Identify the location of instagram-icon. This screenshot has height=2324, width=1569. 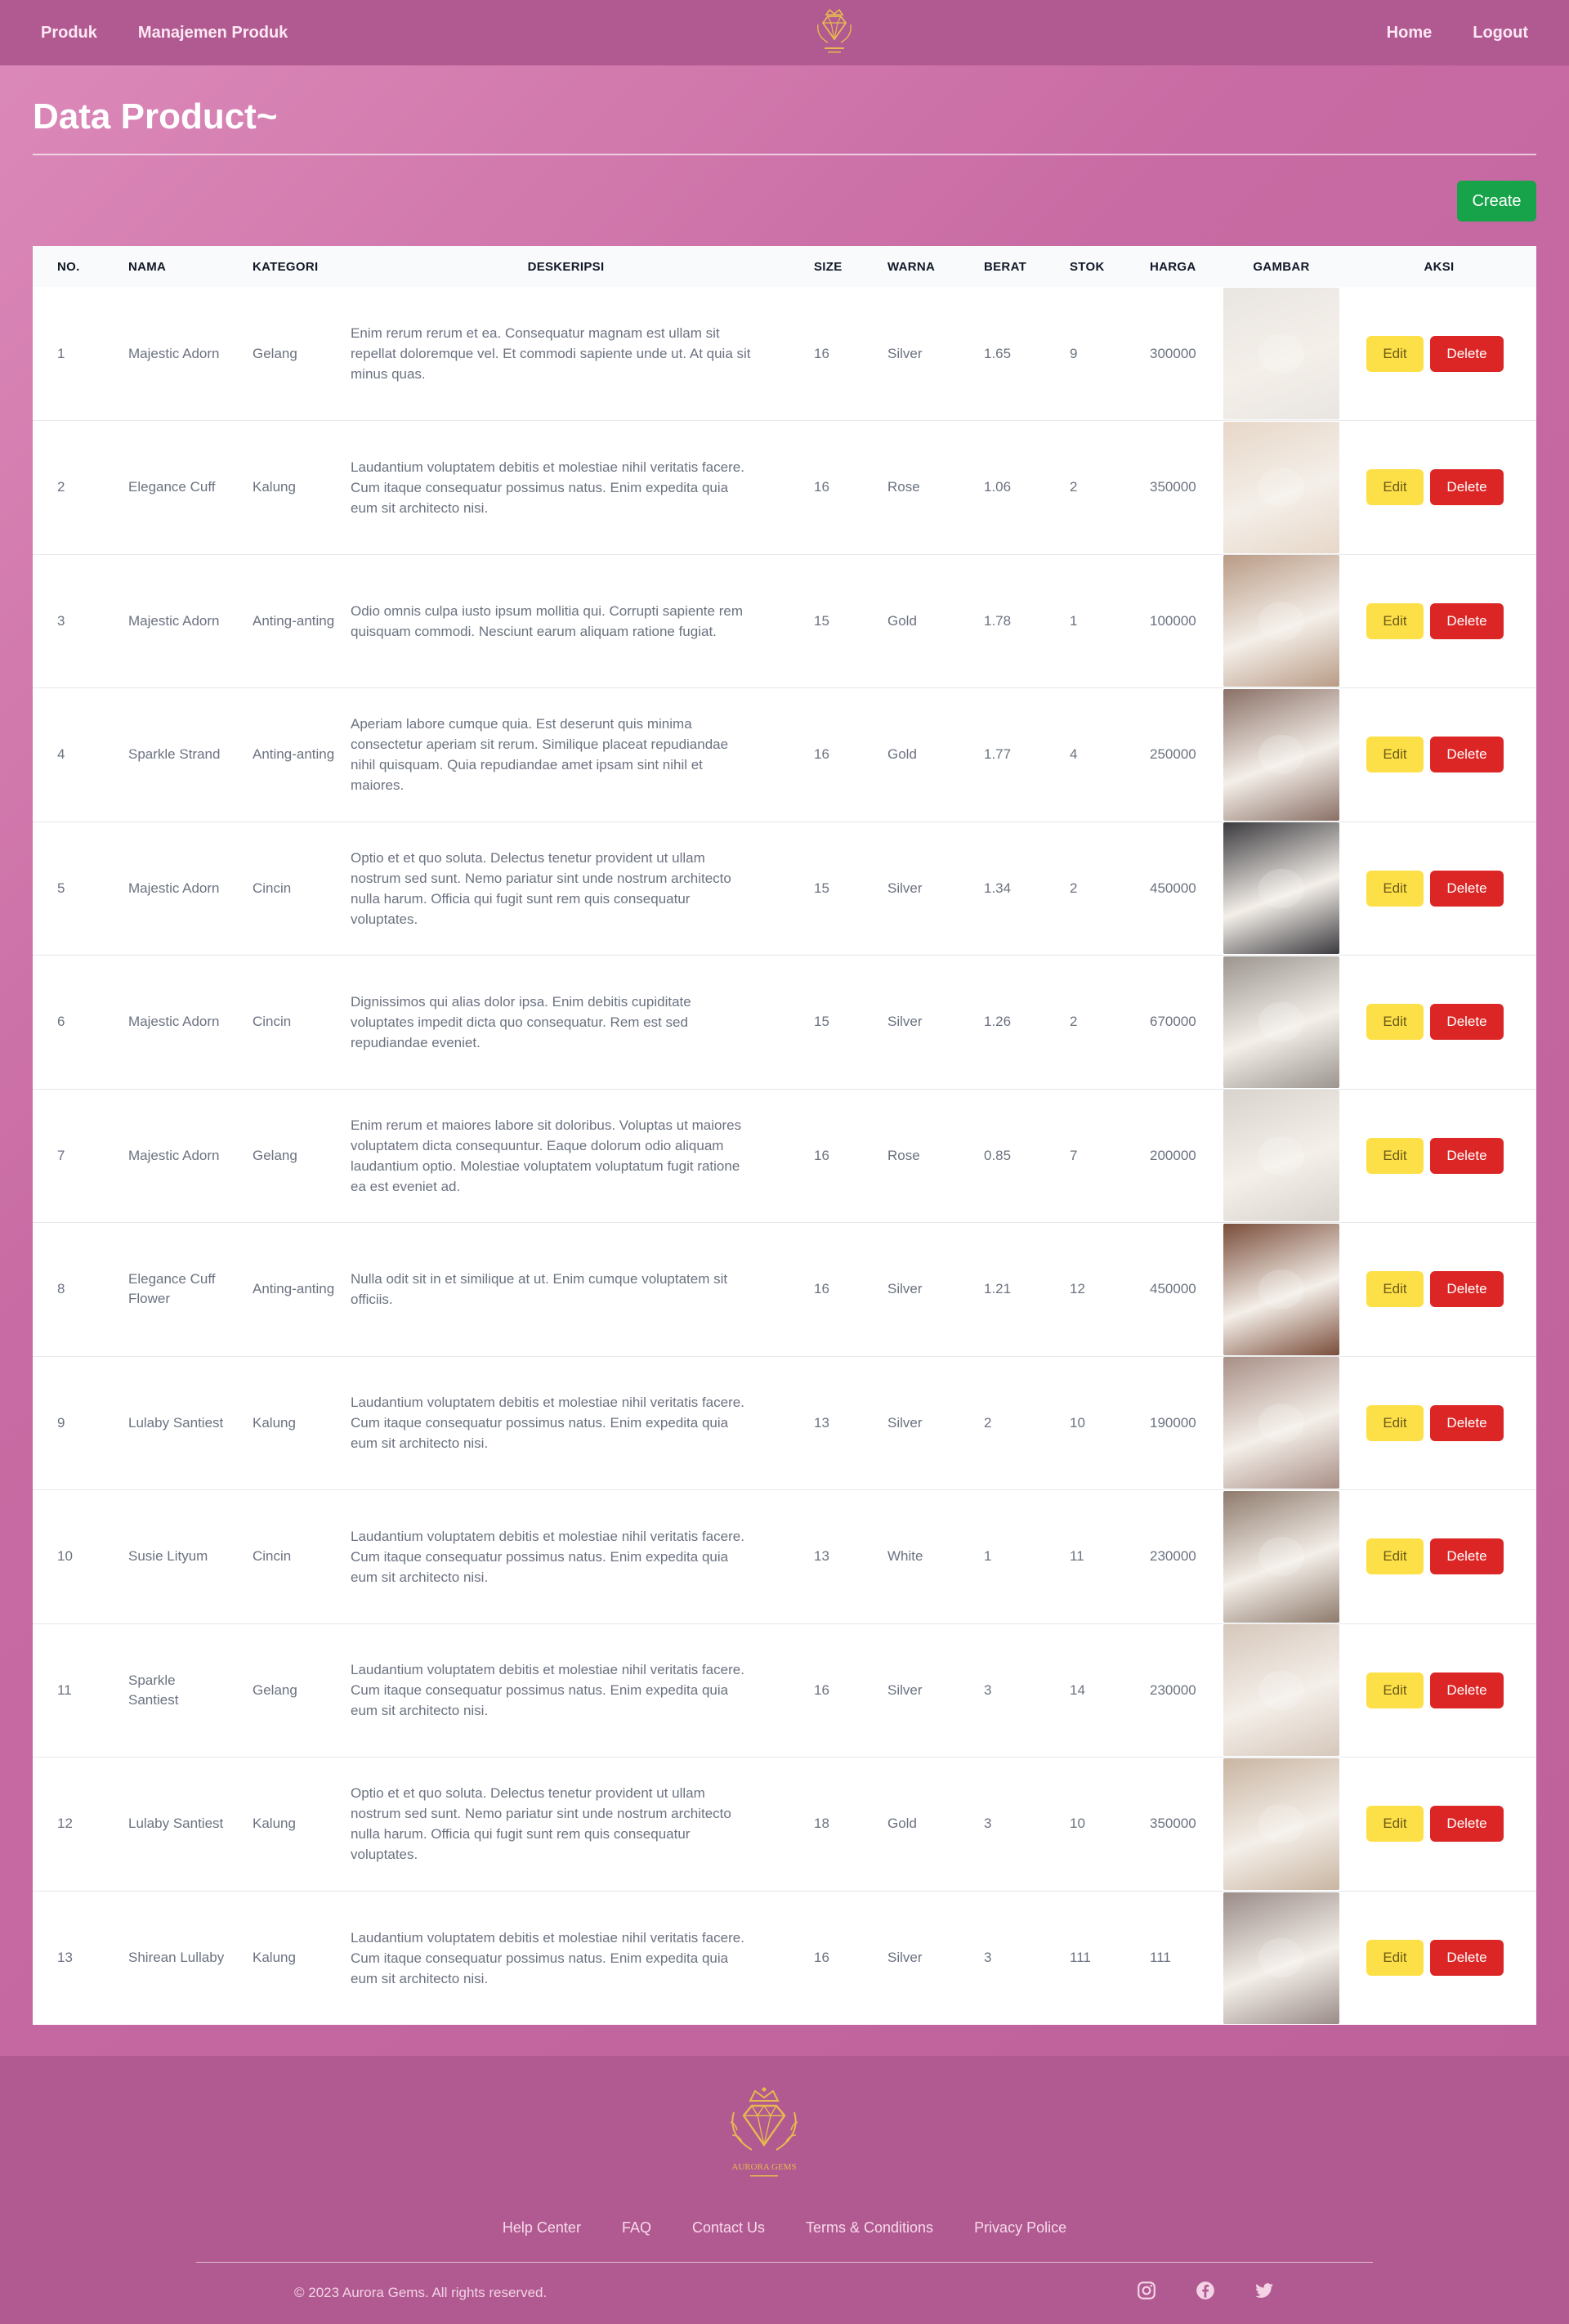
(1146, 2290).